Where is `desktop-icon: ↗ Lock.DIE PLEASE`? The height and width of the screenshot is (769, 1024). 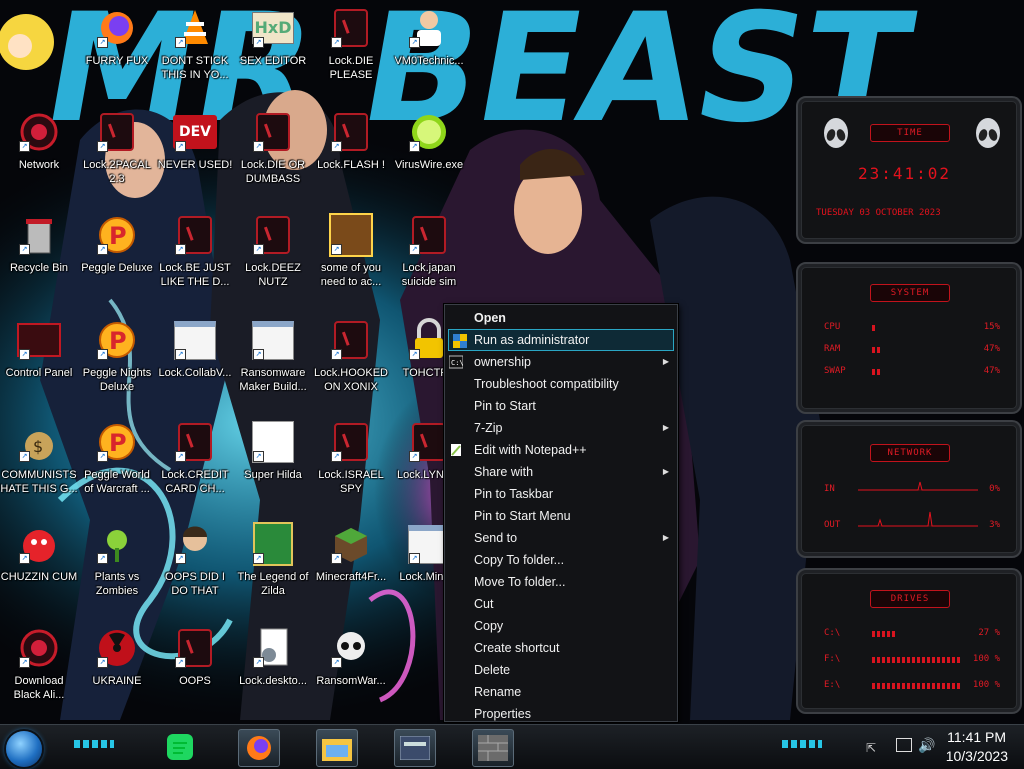
desktop-icon: ↗ Lock.DIE PLEASE is located at coordinates (351, 44).